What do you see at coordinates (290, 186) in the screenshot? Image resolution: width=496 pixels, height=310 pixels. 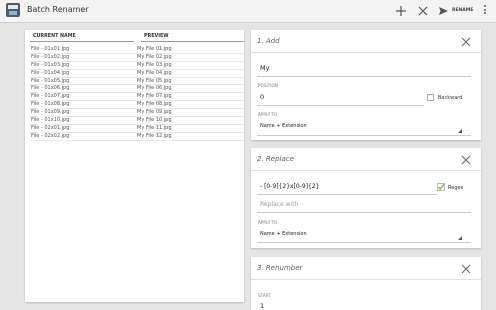 I see `find-pattern-input: - [0-9]{2}x[0-9]{2}` at bounding box center [290, 186].